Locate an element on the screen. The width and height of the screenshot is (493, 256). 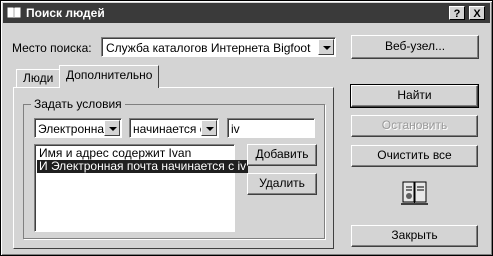
search-location-select: Служба каталогов Интернета Bigfoot is located at coordinates (218, 47).